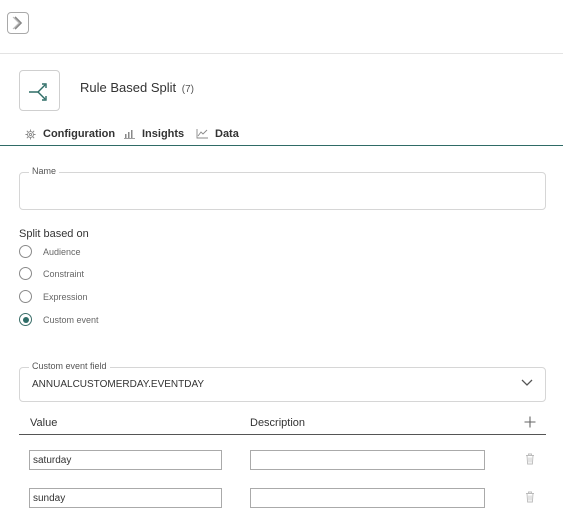 This screenshot has width=563, height=522. Describe the element at coordinates (30, 134) in the screenshot. I see `gear-icon` at that location.